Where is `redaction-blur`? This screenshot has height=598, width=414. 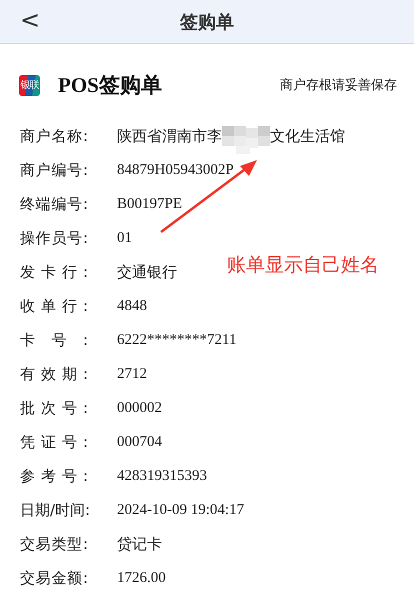
redaction-blur is located at coordinates (246, 140).